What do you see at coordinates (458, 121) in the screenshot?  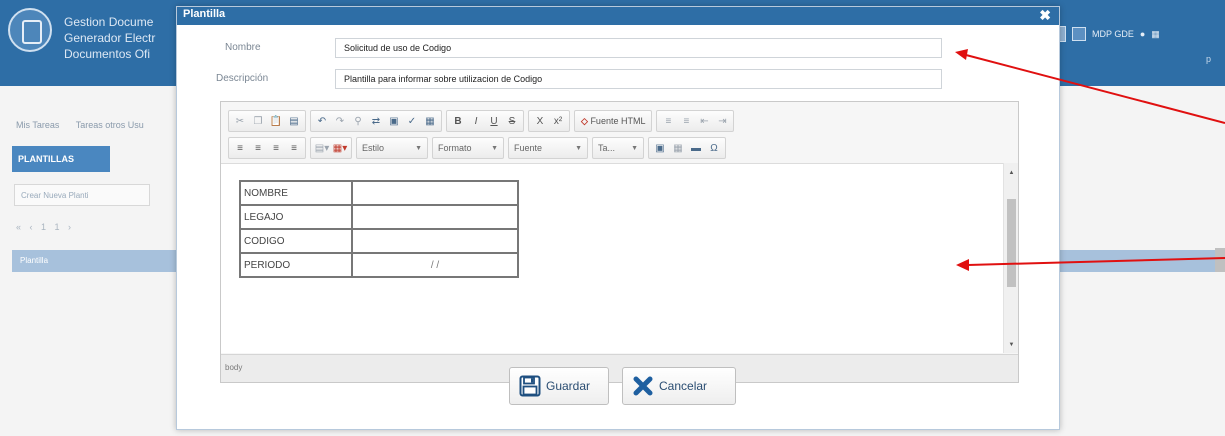 I see `bold-button: B` at bounding box center [458, 121].